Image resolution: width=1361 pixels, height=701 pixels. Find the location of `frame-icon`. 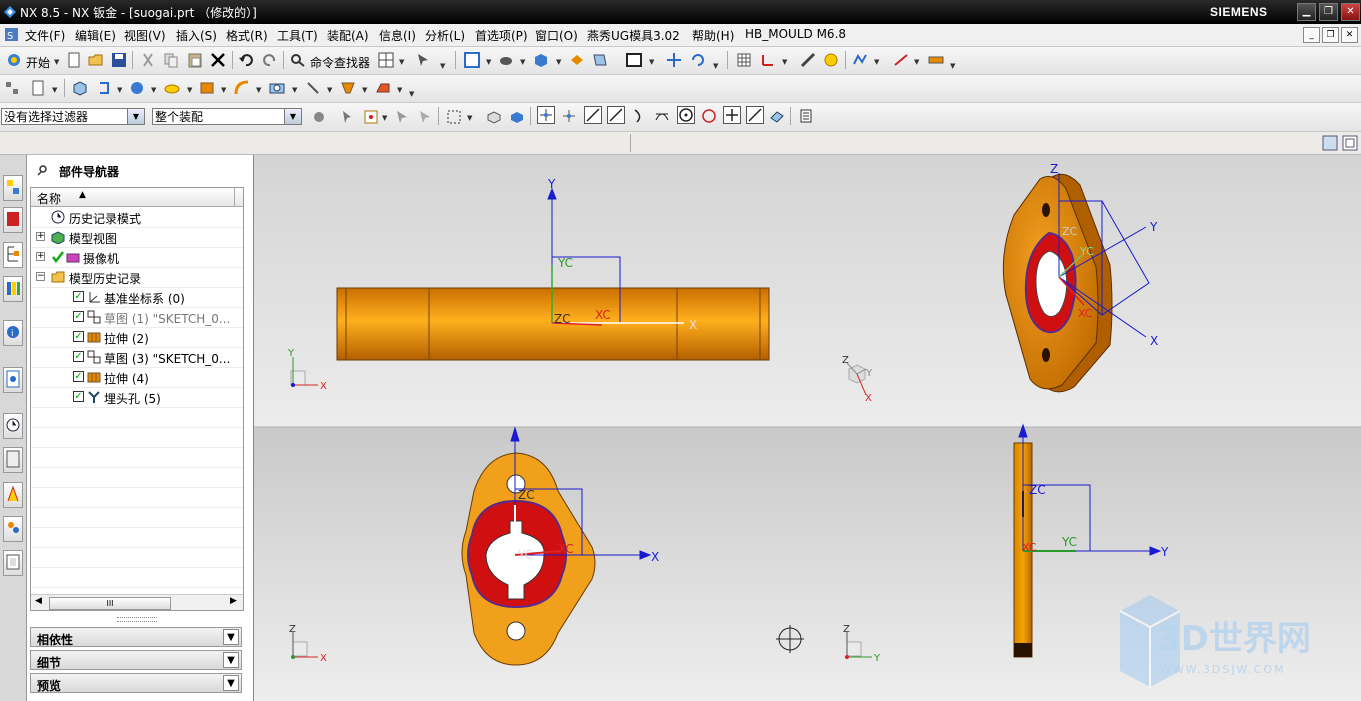

frame-icon is located at coordinates (634, 60).